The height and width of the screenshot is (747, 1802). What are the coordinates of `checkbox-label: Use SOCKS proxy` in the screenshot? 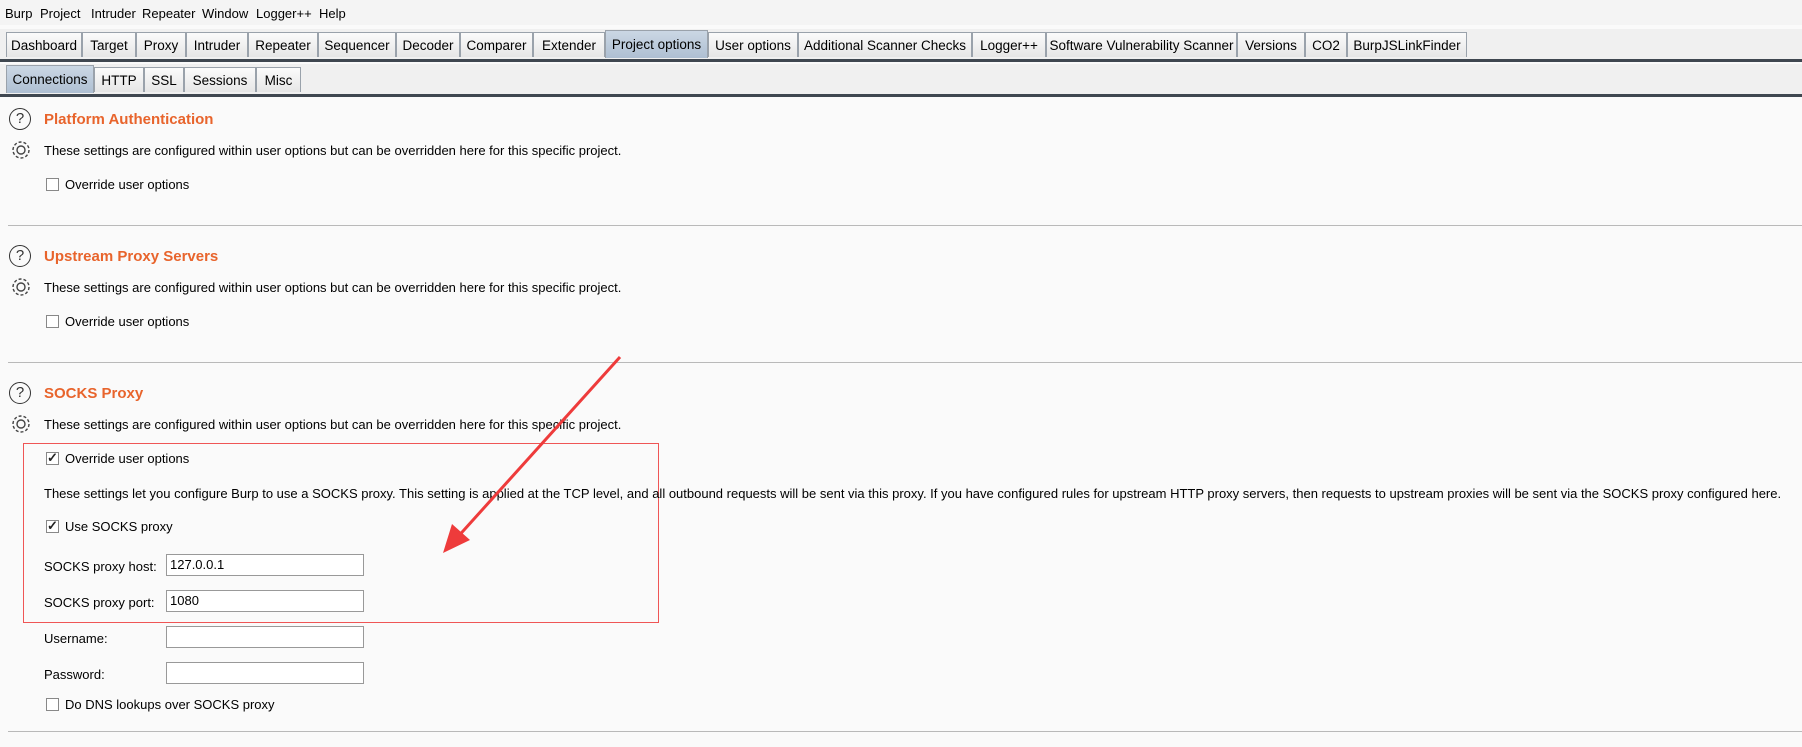 It's located at (119, 526).